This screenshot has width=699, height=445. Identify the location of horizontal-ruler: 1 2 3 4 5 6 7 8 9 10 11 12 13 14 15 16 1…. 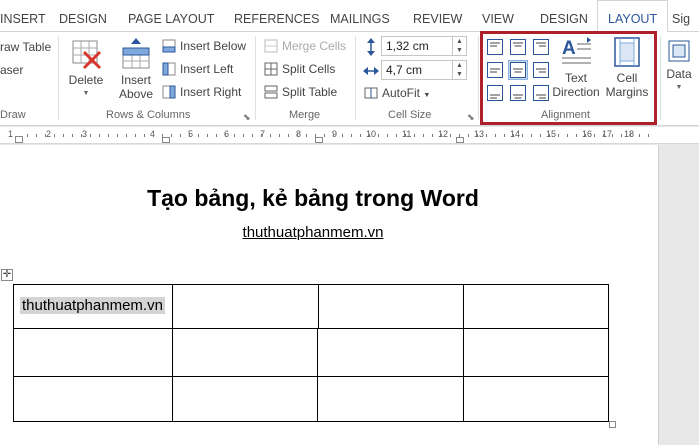
(349, 135).